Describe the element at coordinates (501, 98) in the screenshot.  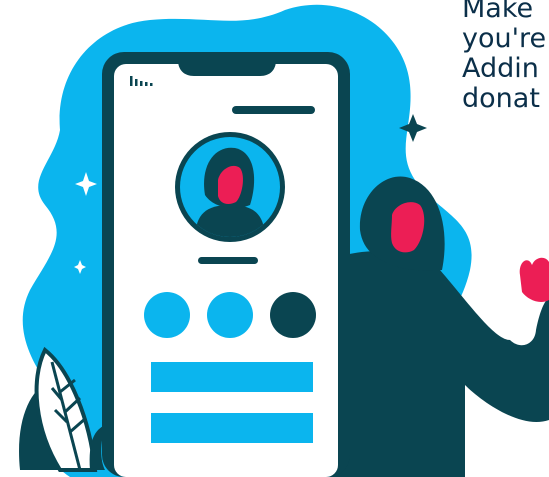
I see `caption-line: donat` at that location.